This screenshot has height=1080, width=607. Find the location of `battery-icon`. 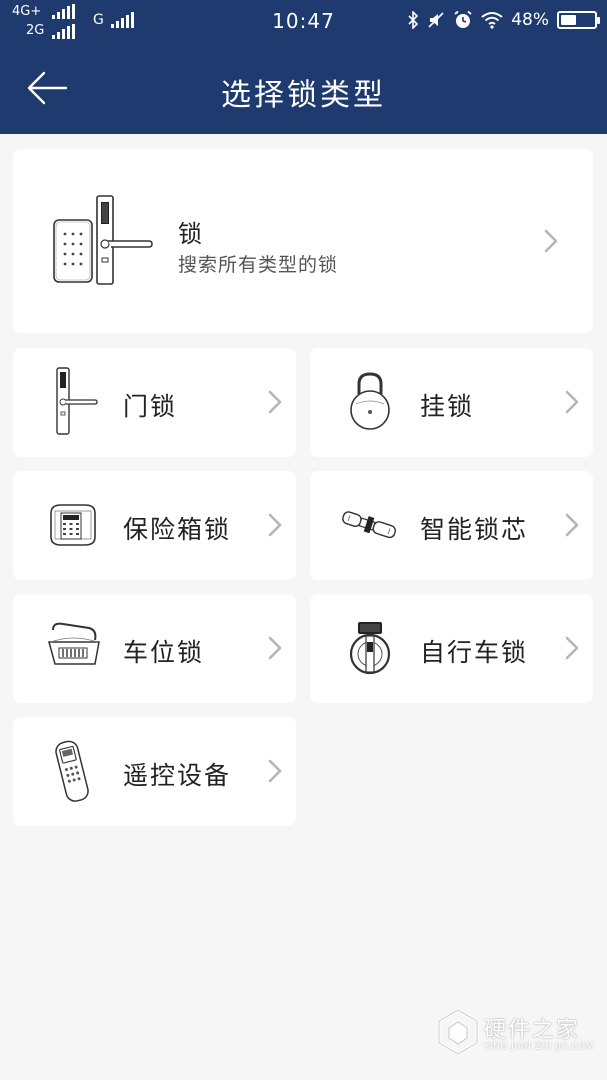

battery-icon is located at coordinates (578, 20).